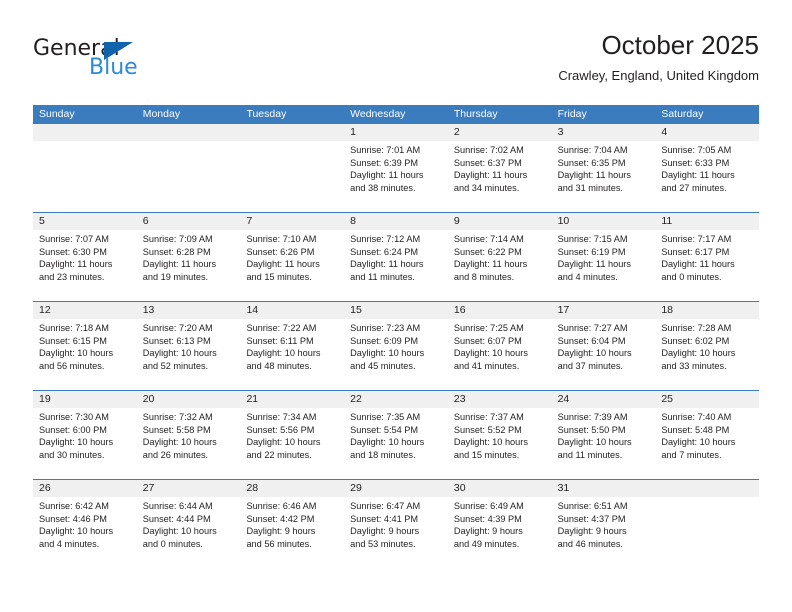 The image size is (792, 612). What do you see at coordinates (72, 454) in the screenshot?
I see `daylight-text: and 30 minutes.` at bounding box center [72, 454].